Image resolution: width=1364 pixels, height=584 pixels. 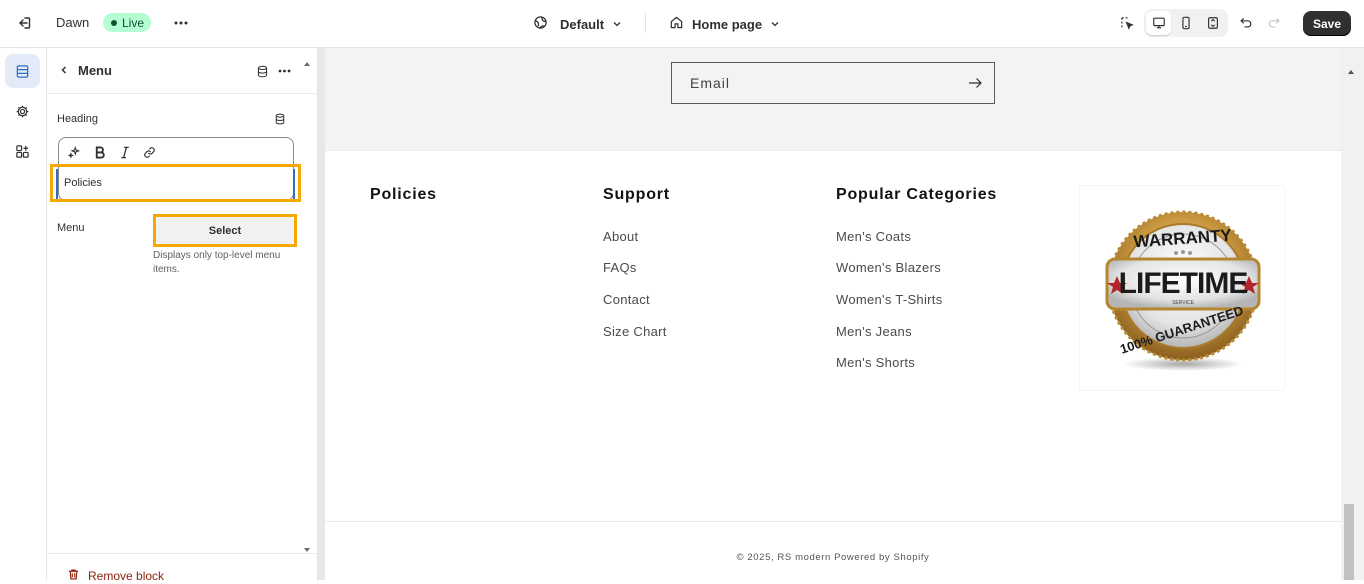 What do you see at coordinates (403, 195) in the screenshot?
I see `footer-heading-policies: Policies` at bounding box center [403, 195].